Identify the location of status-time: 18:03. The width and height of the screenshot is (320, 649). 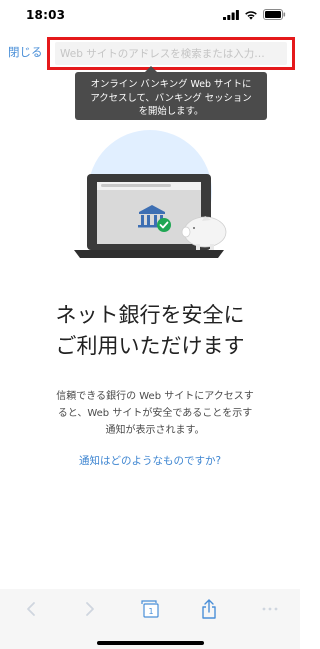
(46, 15).